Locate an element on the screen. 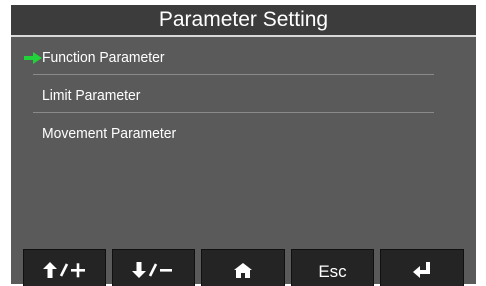  arrow-down-minus-icon is located at coordinates (151, 270).